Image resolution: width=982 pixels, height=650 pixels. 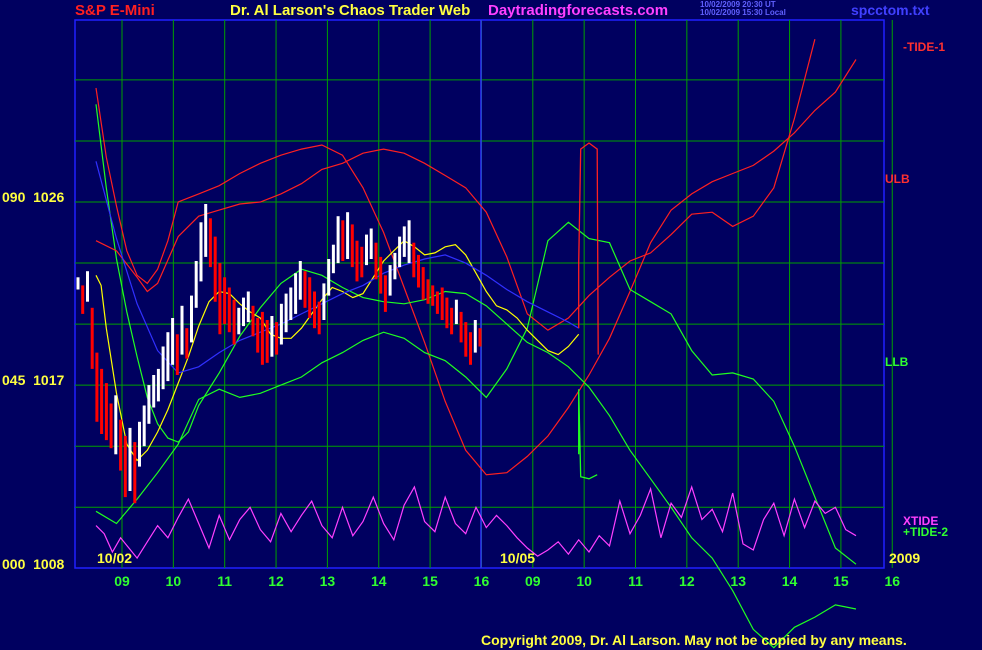 I want to click on series-xtide, so click(x=476, y=522).